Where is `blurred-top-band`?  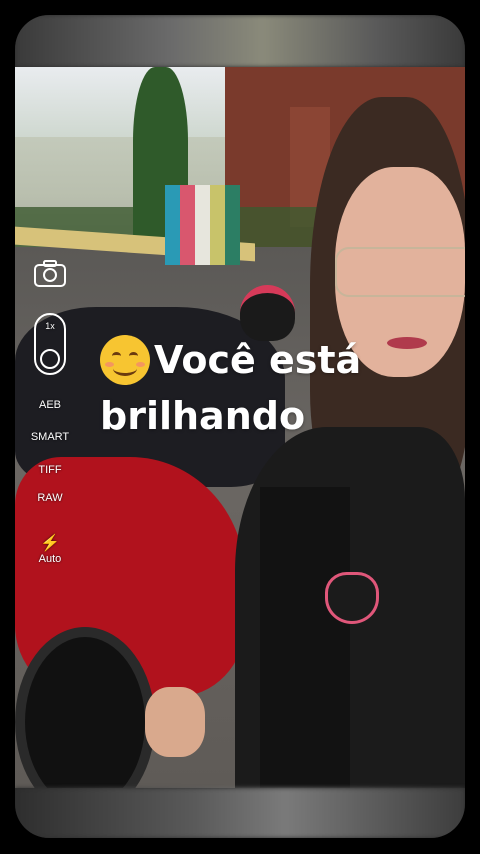 blurred-top-band is located at coordinates (240, 41).